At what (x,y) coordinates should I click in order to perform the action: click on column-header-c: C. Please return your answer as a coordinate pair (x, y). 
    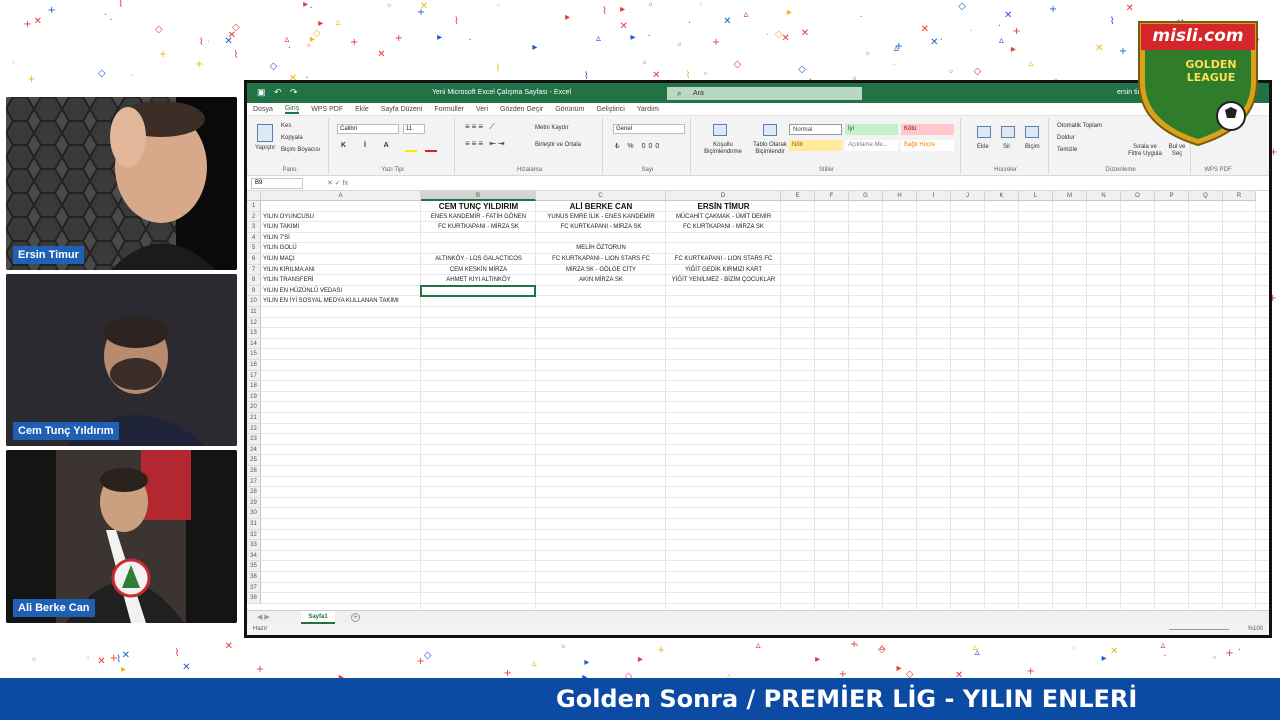
    Looking at the image, I should click on (601, 196).